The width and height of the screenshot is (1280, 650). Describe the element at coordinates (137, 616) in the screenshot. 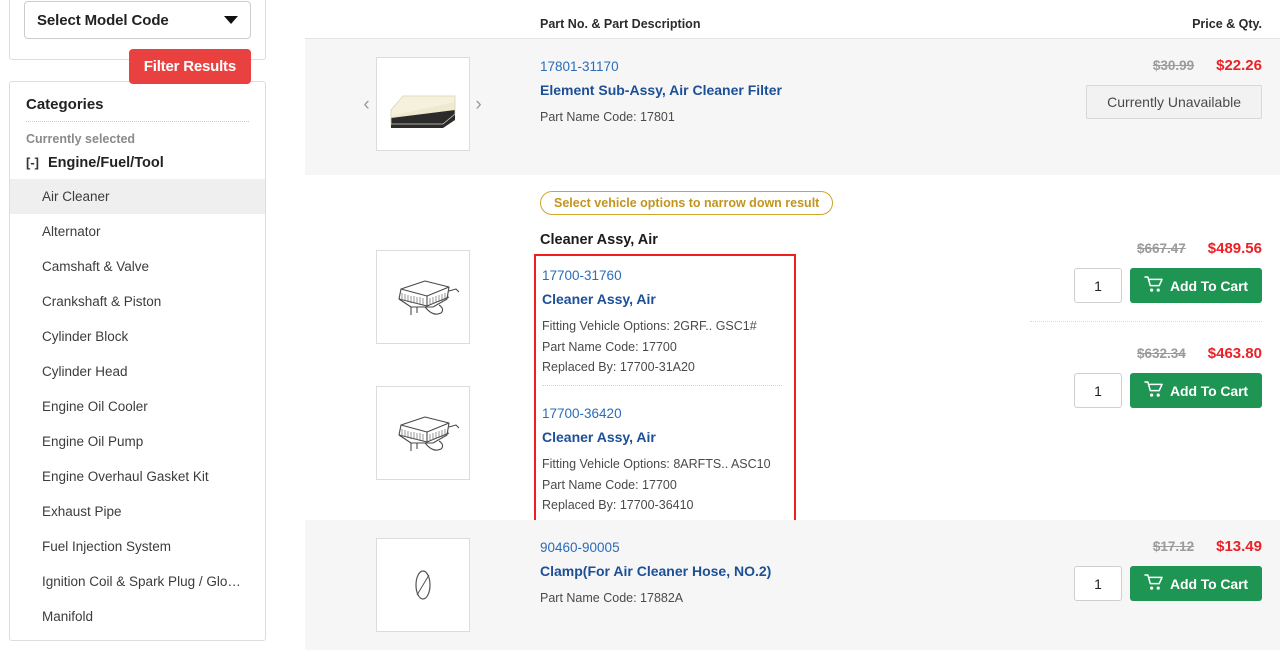

I see `sidebar-item-manifold: Manifold` at that location.